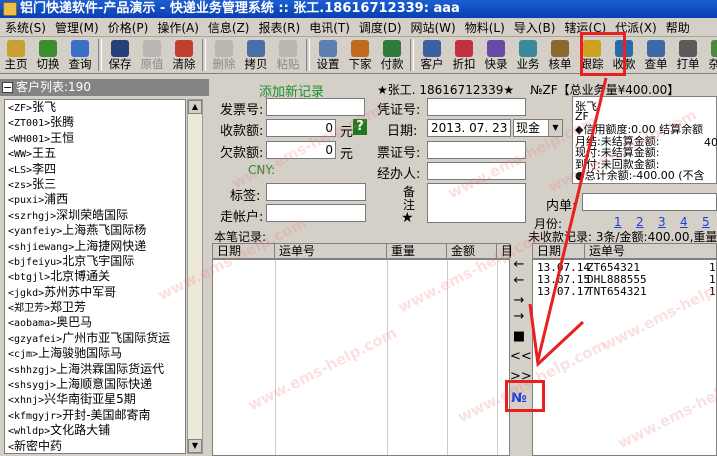 Image resolution: width=717 pixels, height=456 pixels. Describe the element at coordinates (26, 293) in the screenshot. I see `customer-code: <jgkd>` at that location.